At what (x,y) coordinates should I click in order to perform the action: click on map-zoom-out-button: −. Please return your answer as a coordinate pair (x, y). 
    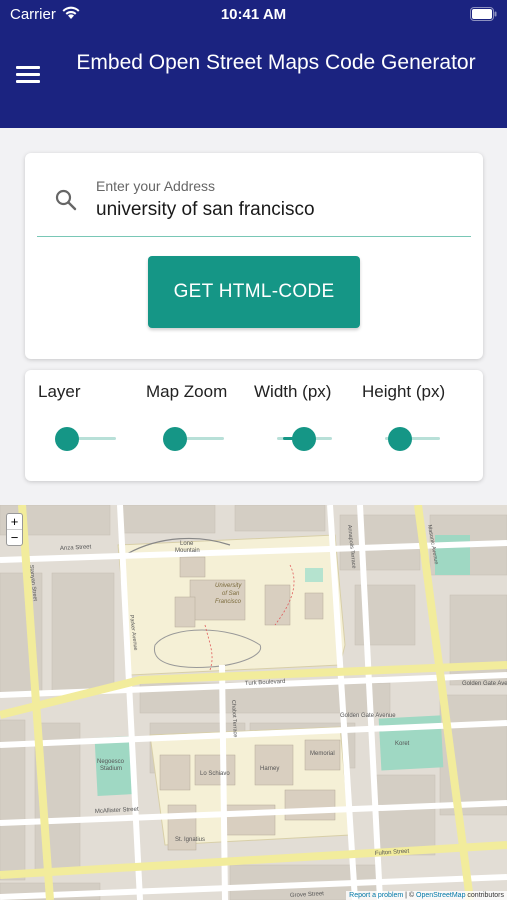
    Looking at the image, I should click on (14, 538).